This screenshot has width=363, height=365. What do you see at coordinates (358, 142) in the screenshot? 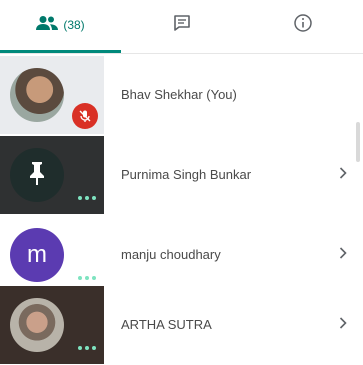
I see `scrollbar` at bounding box center [358, 142].